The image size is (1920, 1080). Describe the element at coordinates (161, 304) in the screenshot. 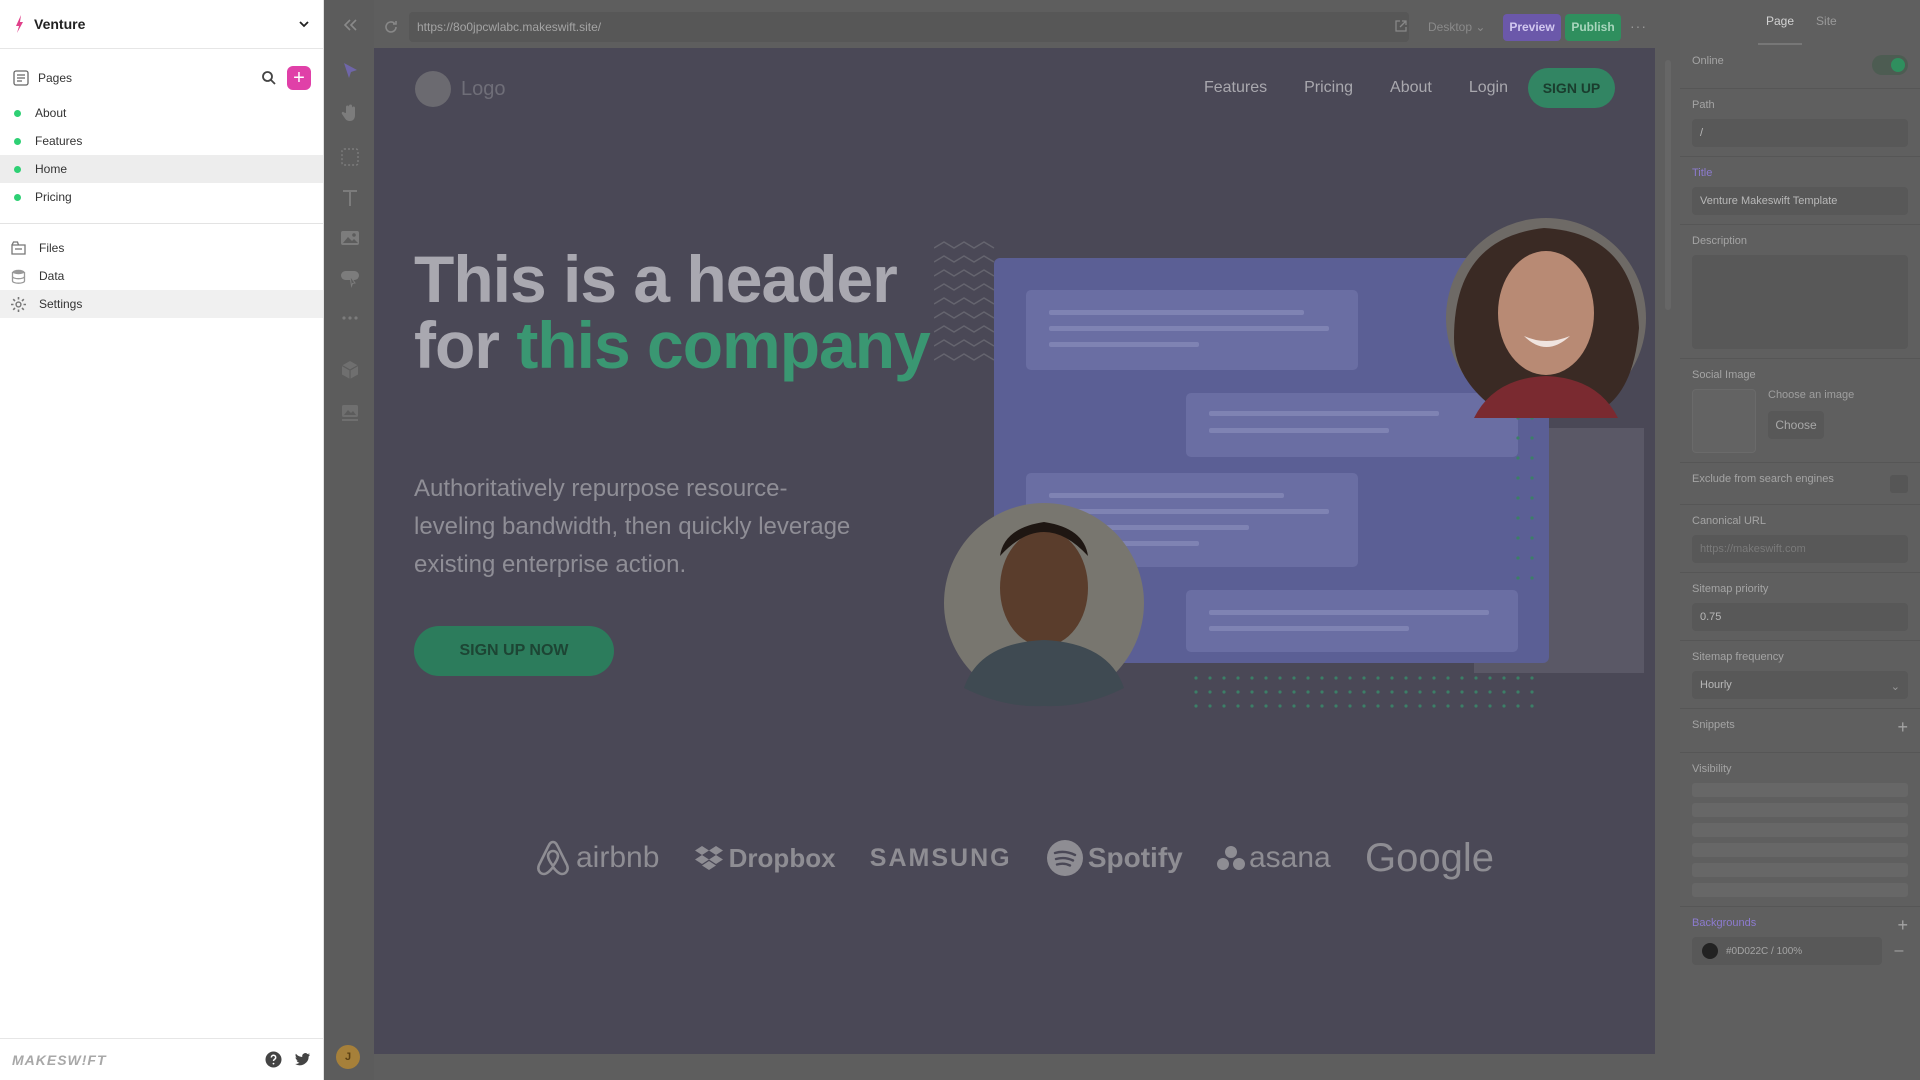

I see `sidebar-item-settings: Settings` at that location.